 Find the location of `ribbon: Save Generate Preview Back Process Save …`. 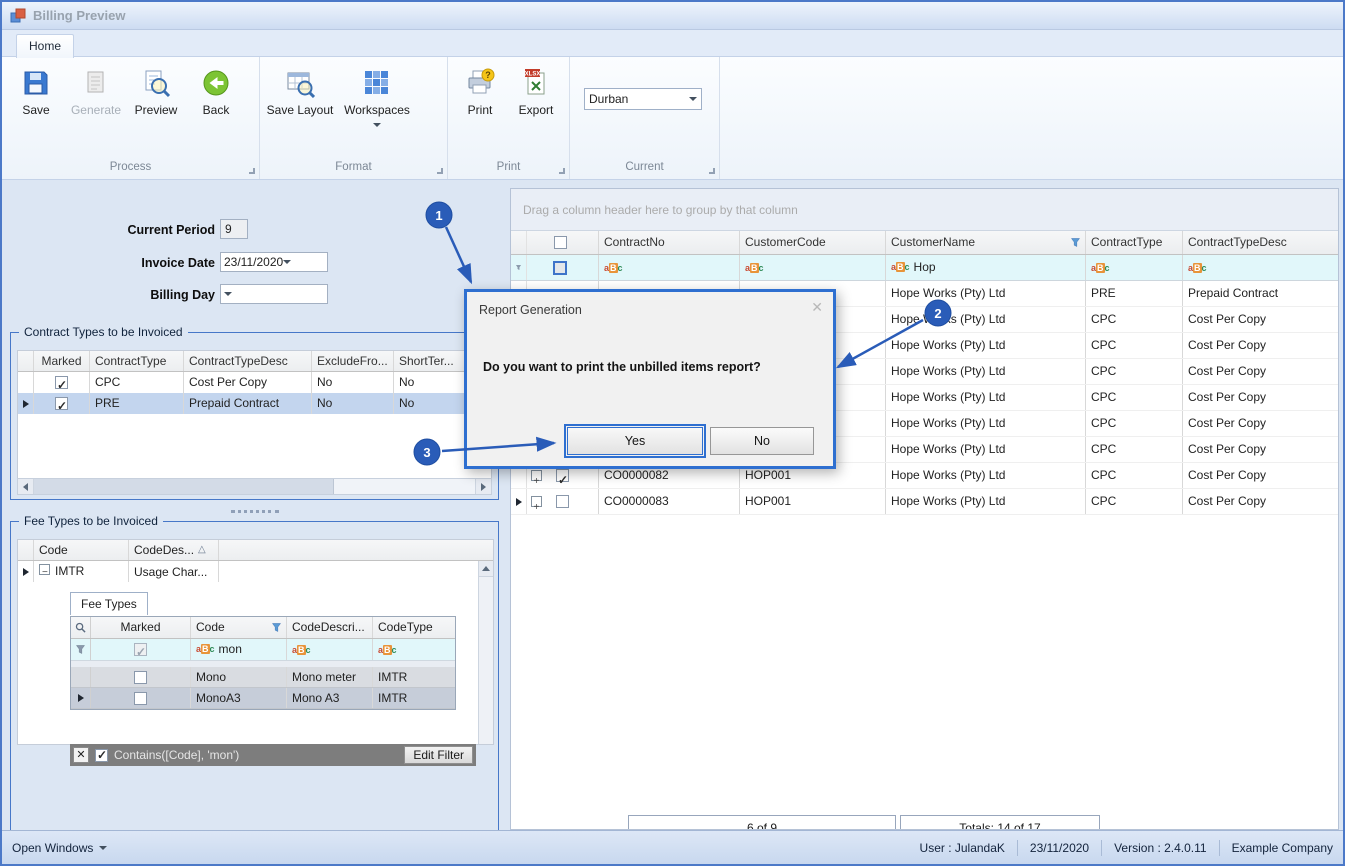

ribbon: Save Generate Preview Back Process Save … is located at coordinates (672, 118).